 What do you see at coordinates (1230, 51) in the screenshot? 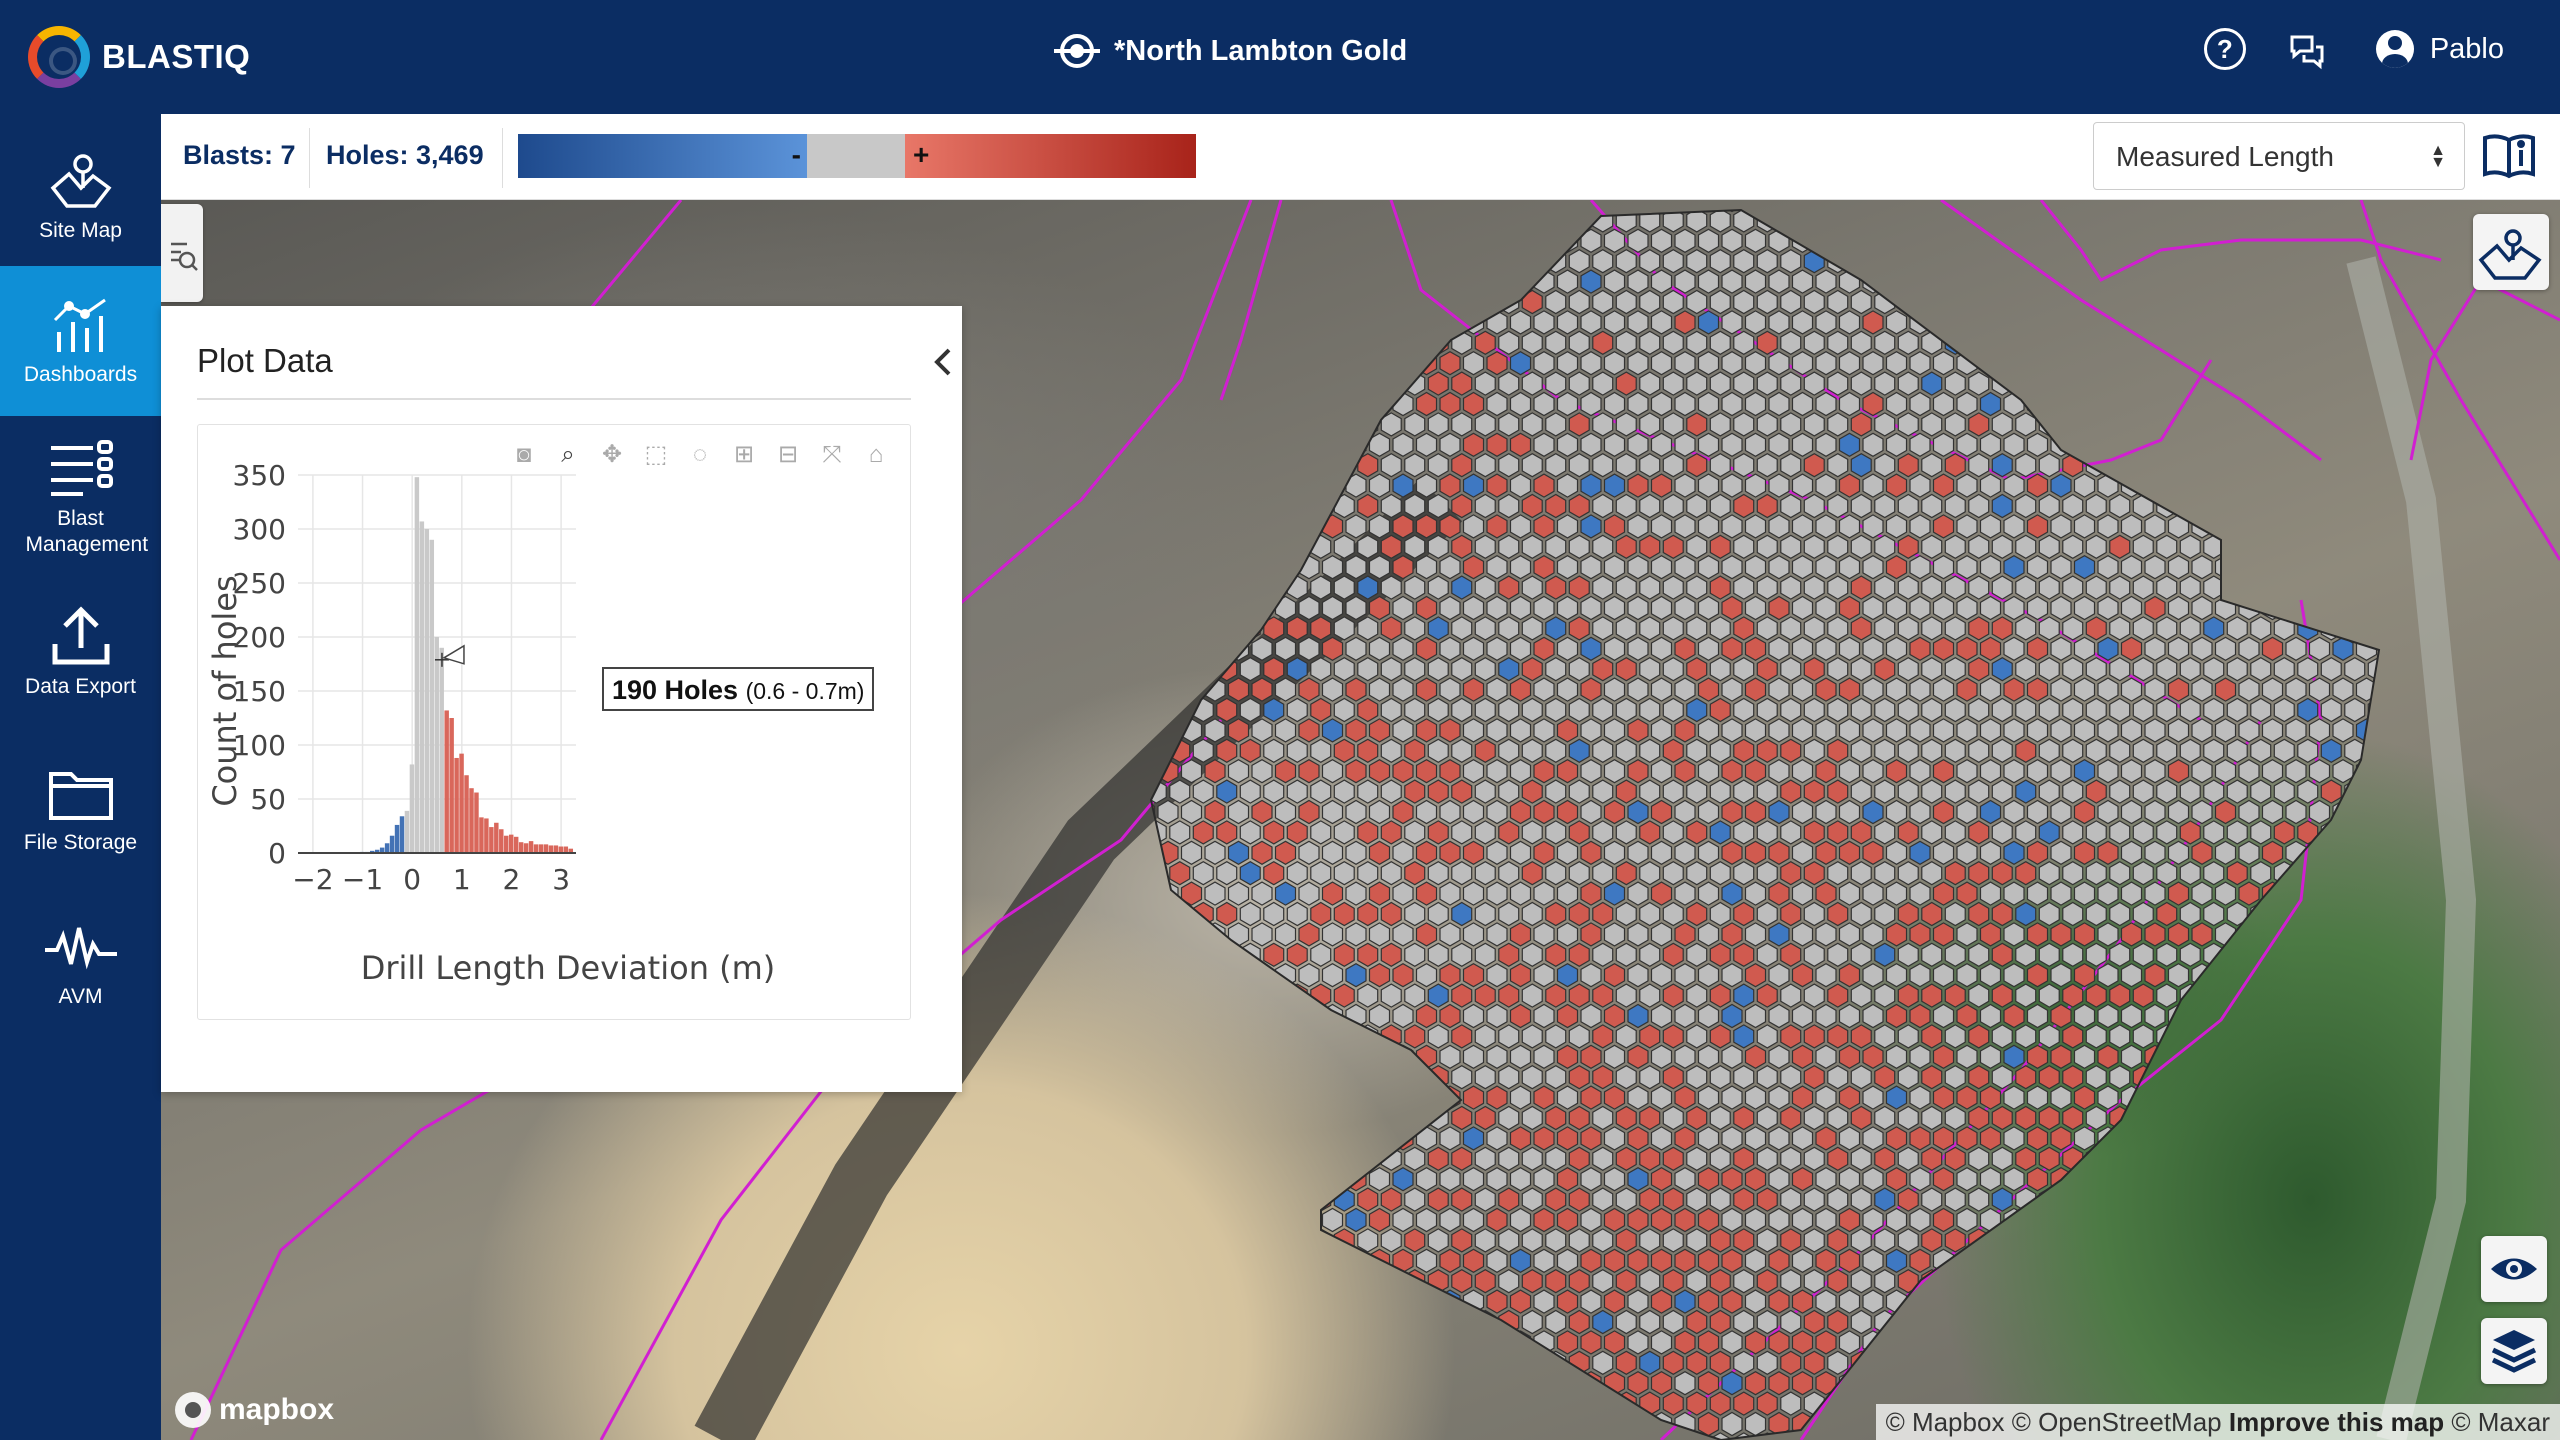
I see `site-selector: *North Lambton Gold` at bounding box center [1230, 51].